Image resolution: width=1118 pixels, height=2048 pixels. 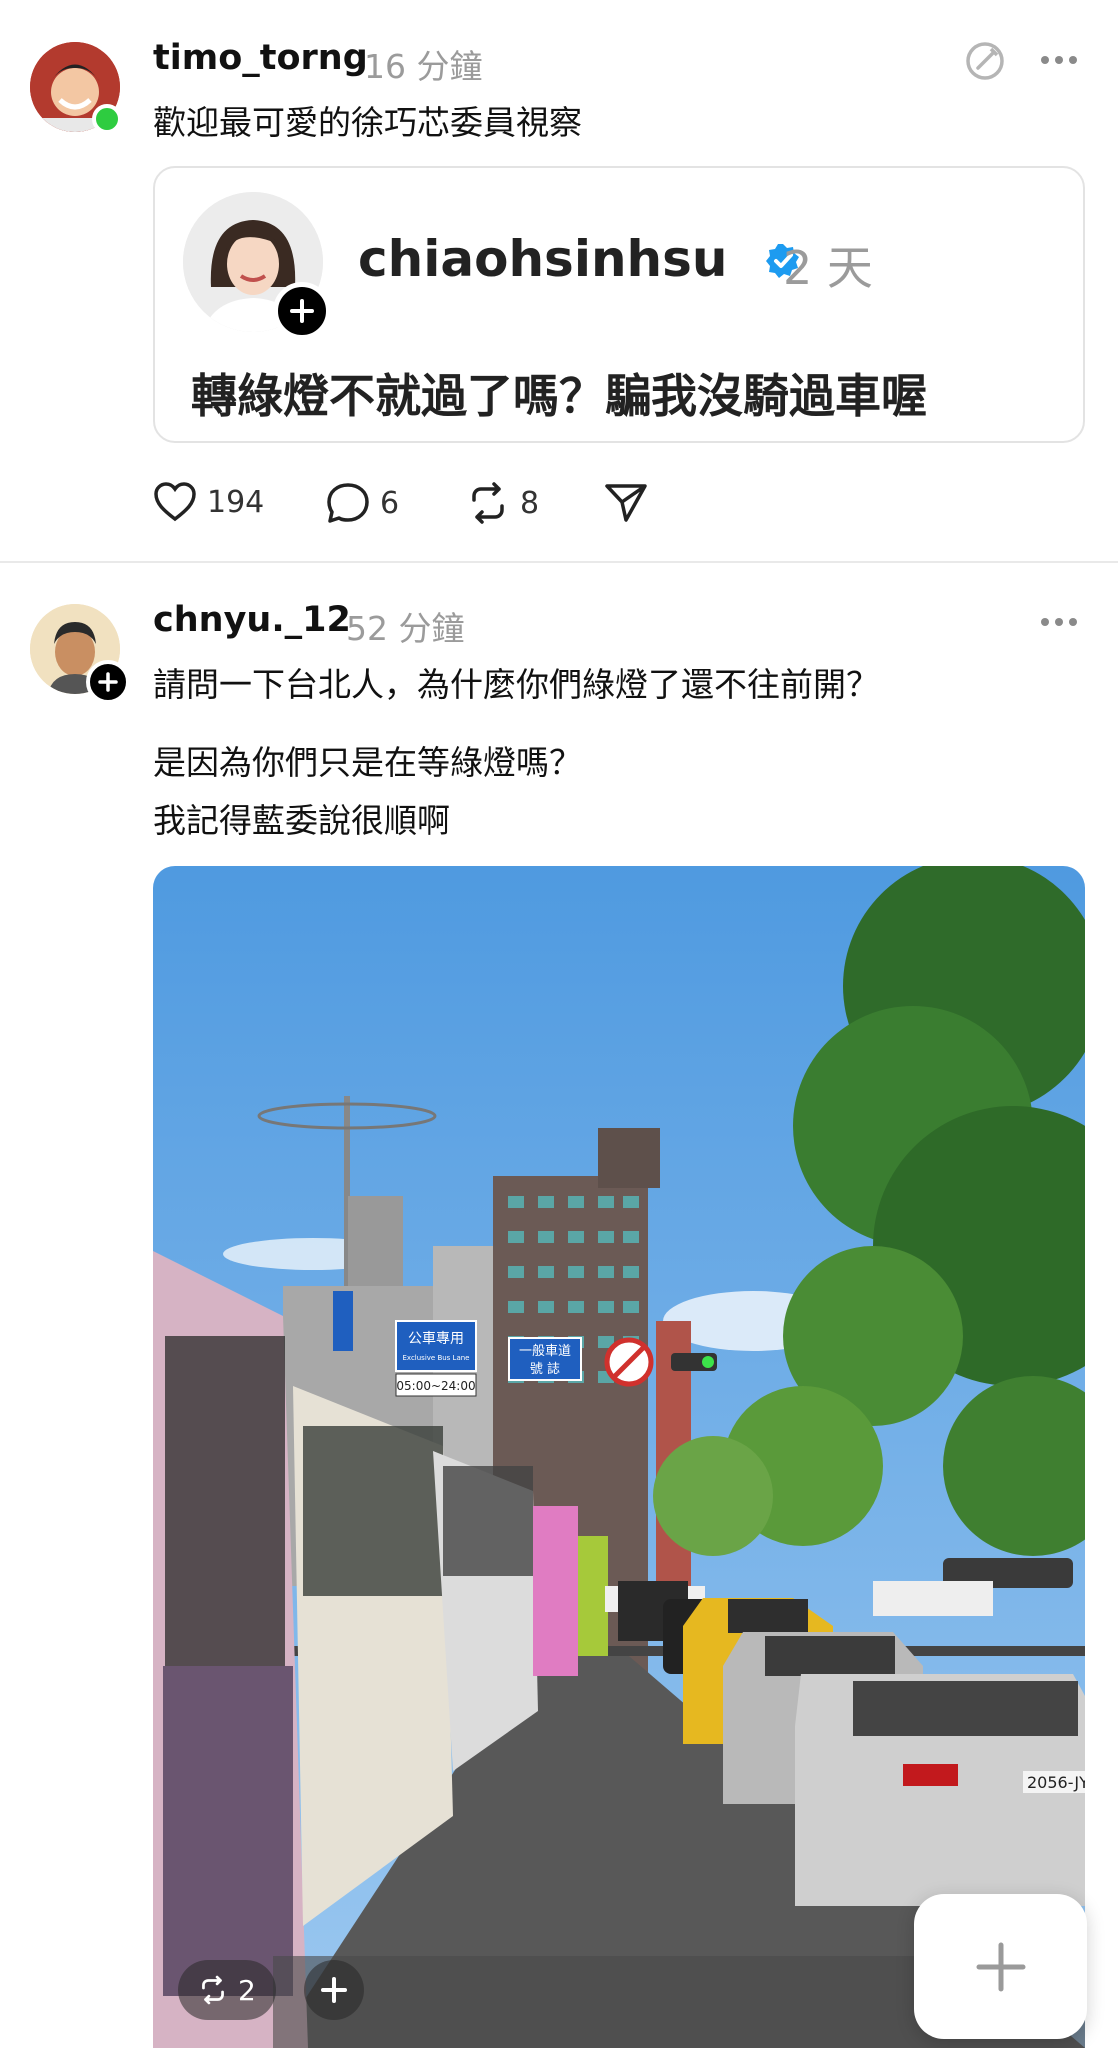 What do you see at coordinates (985, 61) in the screenshot?
I see `edit-icon` at bounding box center [985, 61].